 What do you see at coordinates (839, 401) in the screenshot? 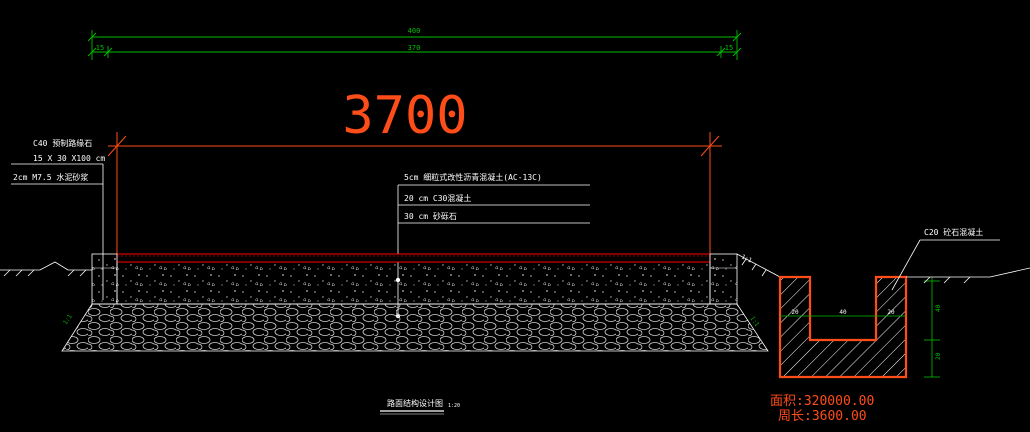
I see `area-value: 320000.00` at bounding box center [839, 401].